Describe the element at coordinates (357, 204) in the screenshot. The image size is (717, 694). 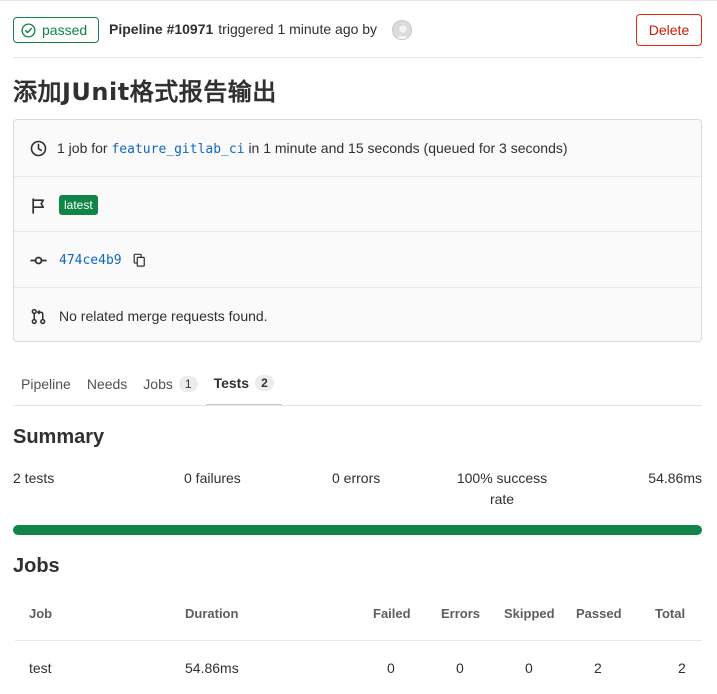
I see `badges-row: latest` at that location.